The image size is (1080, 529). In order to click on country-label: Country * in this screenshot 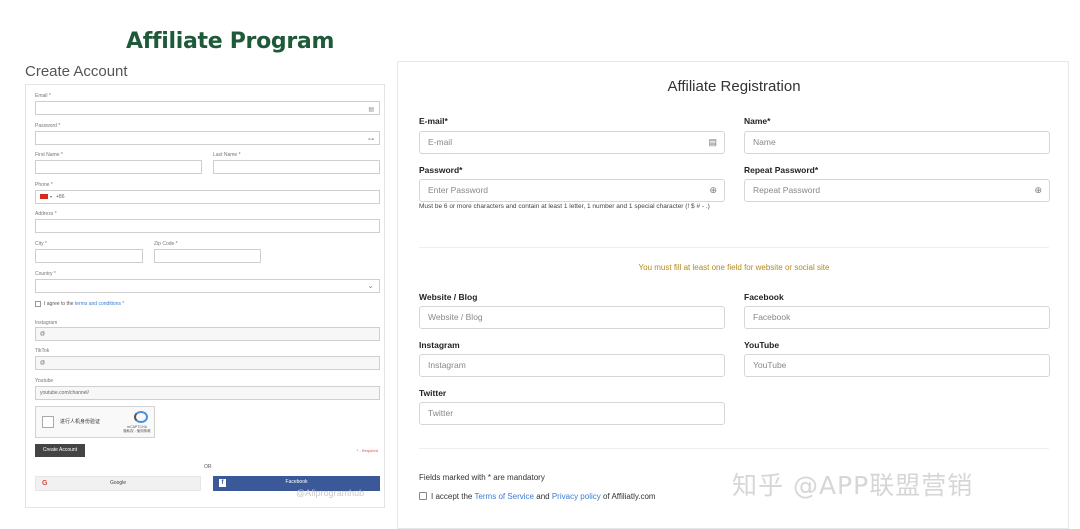, I will do `click(45, 274)`.